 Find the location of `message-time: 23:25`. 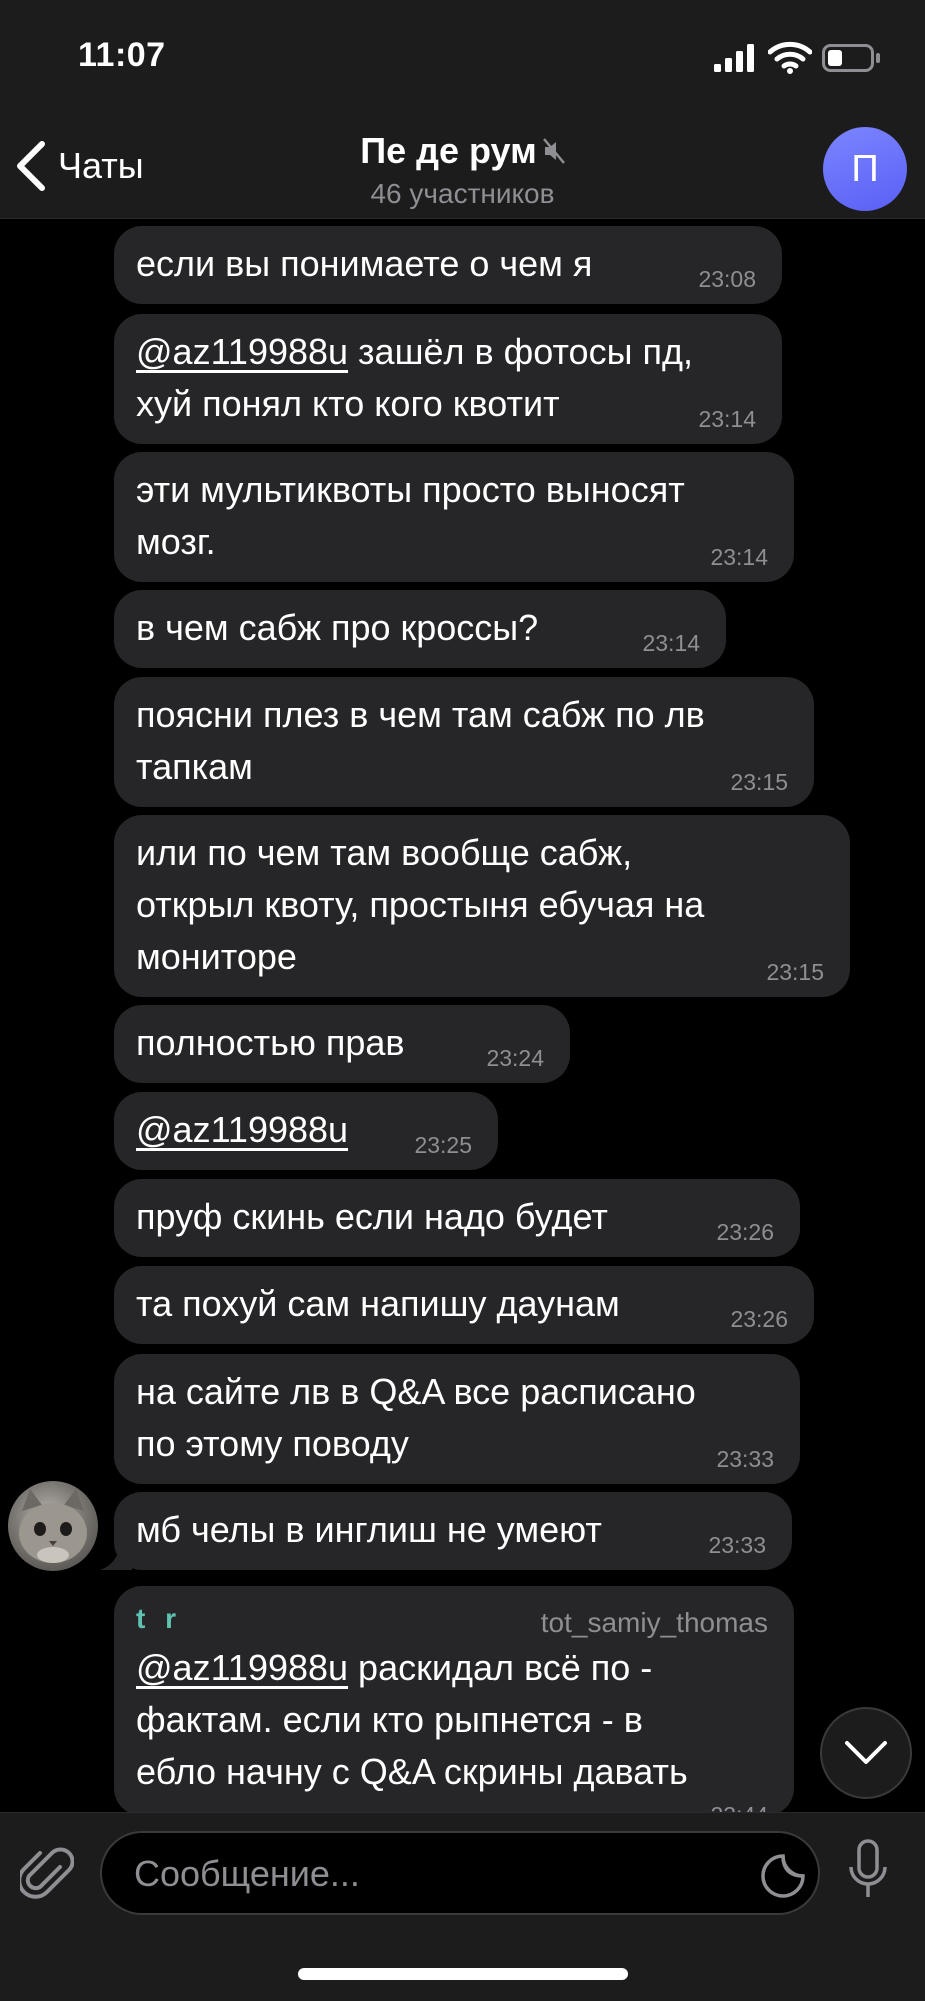

message-time: 23:25 is located at coordinates (443, 1145).